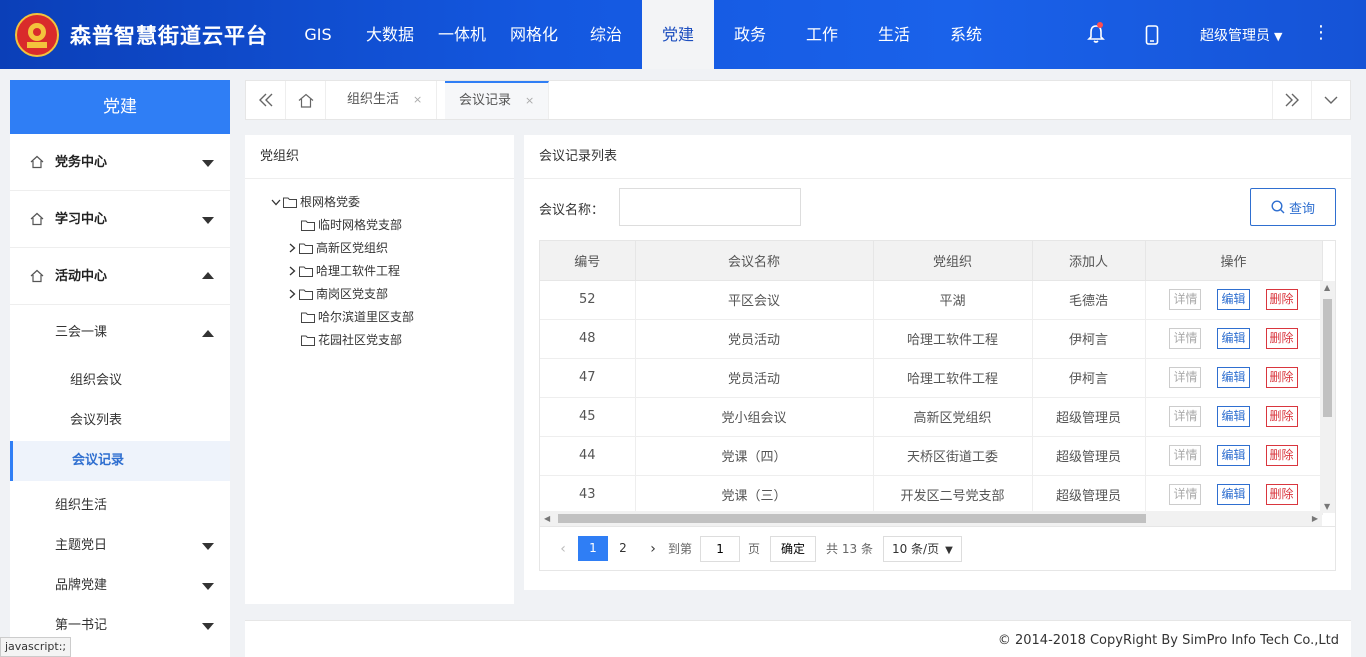 Image resolution: width=1366 pixels, height=657 pixels. Describe the element at coordinates (653, 549) in the screenshot. I see `next-page-icon: ›` at that location.